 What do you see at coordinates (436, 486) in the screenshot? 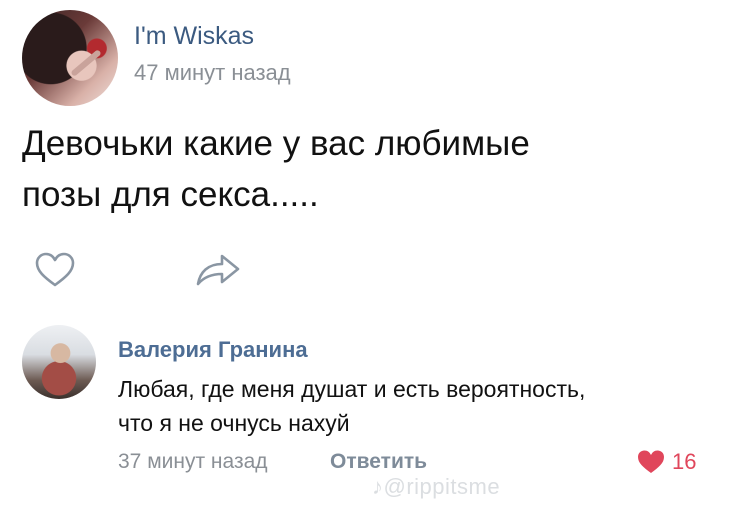
I see `tiktok-watermark: ♪@rippitsme` at bounding box center [436, 486].